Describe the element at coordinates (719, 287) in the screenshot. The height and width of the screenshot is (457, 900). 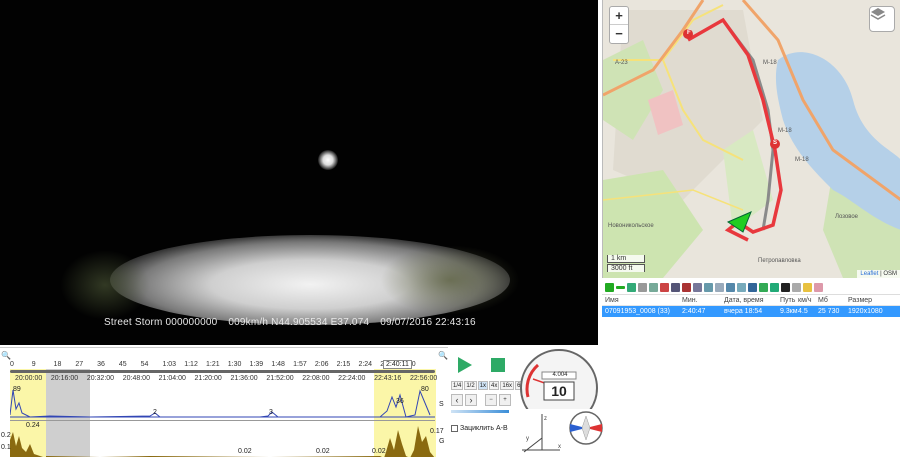
I see `crop-icon` at that location.